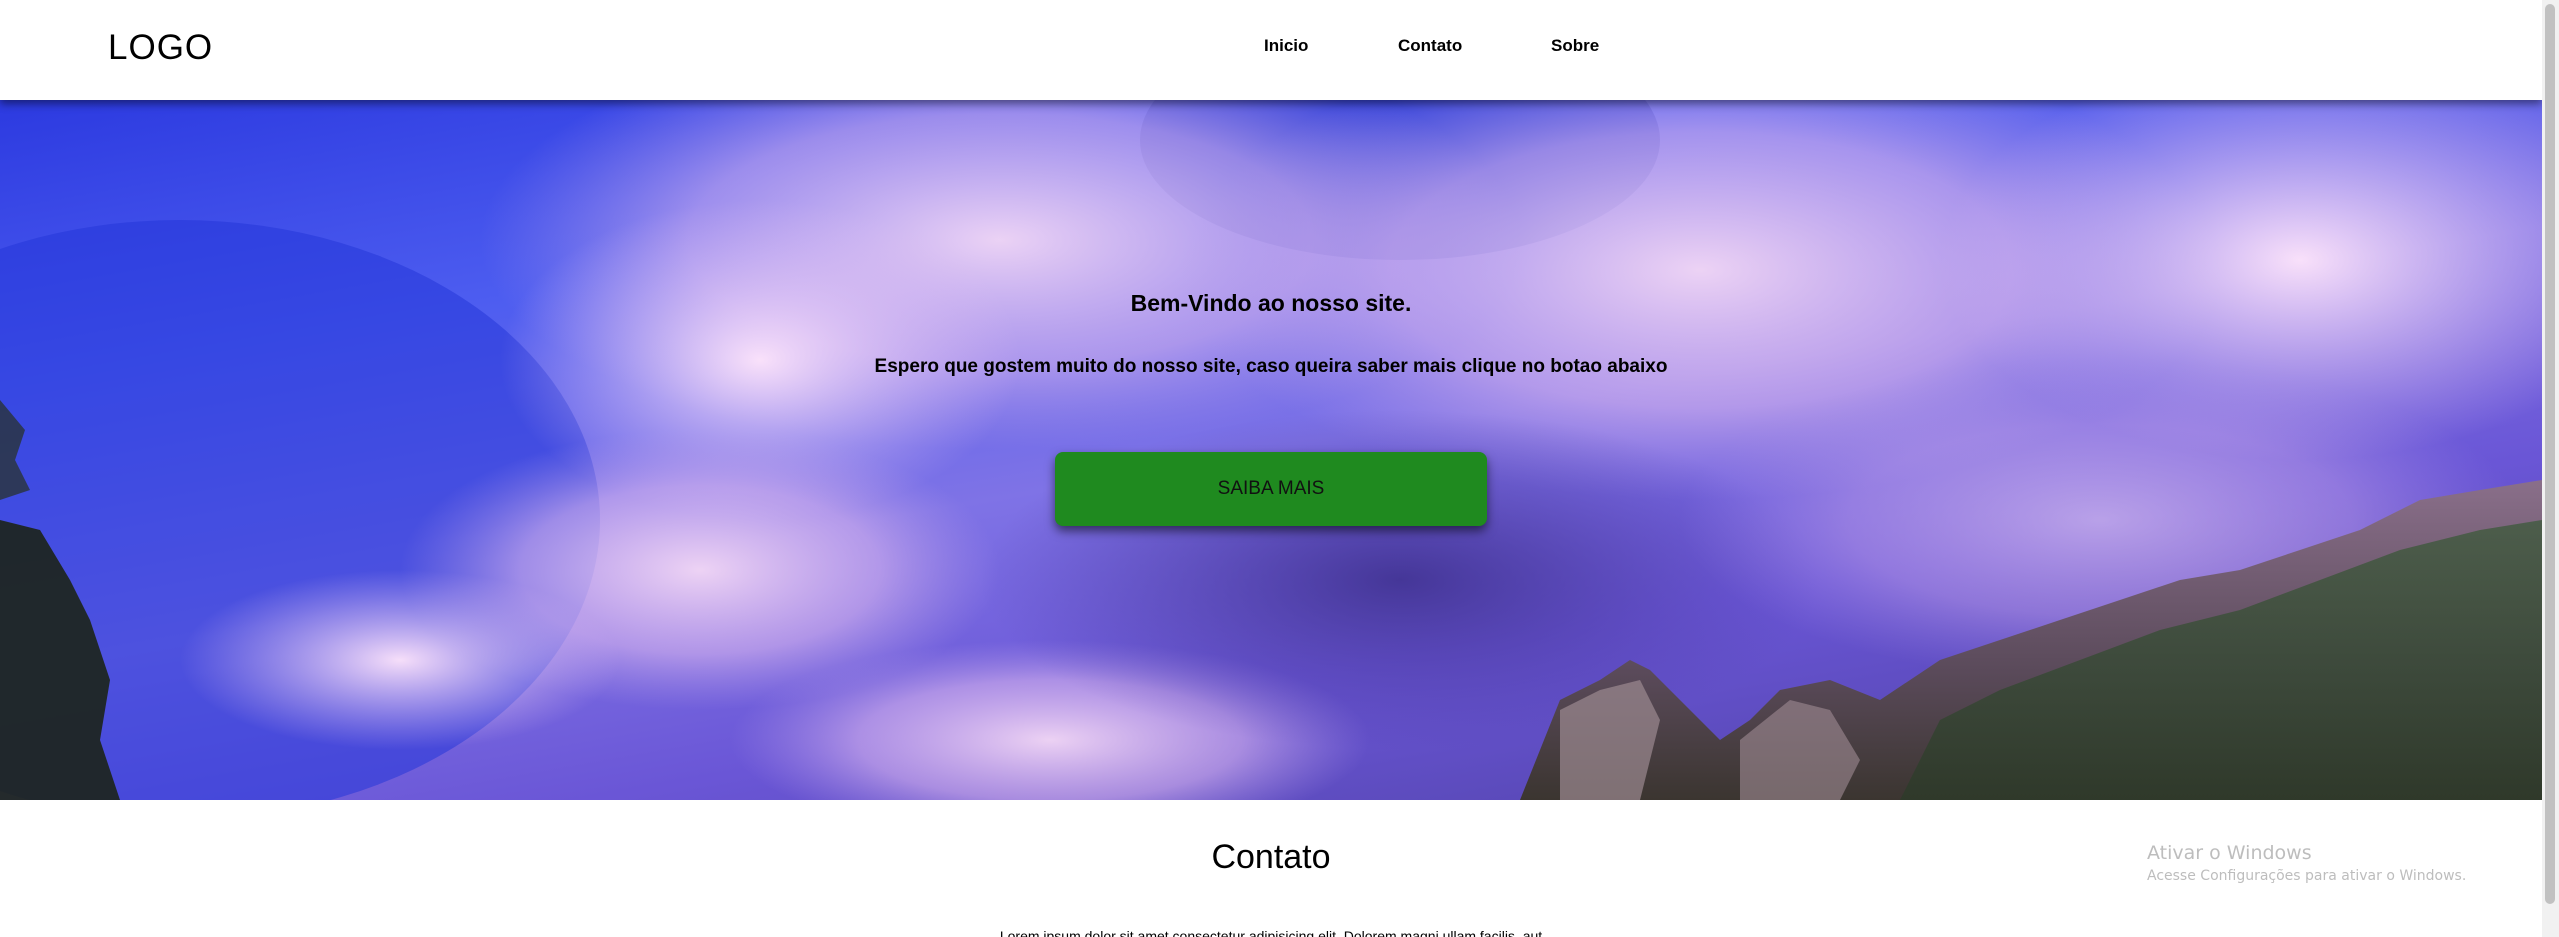  I want to click on site-header: LOGO Inicio Contato Sobre, so click(1271, 50).